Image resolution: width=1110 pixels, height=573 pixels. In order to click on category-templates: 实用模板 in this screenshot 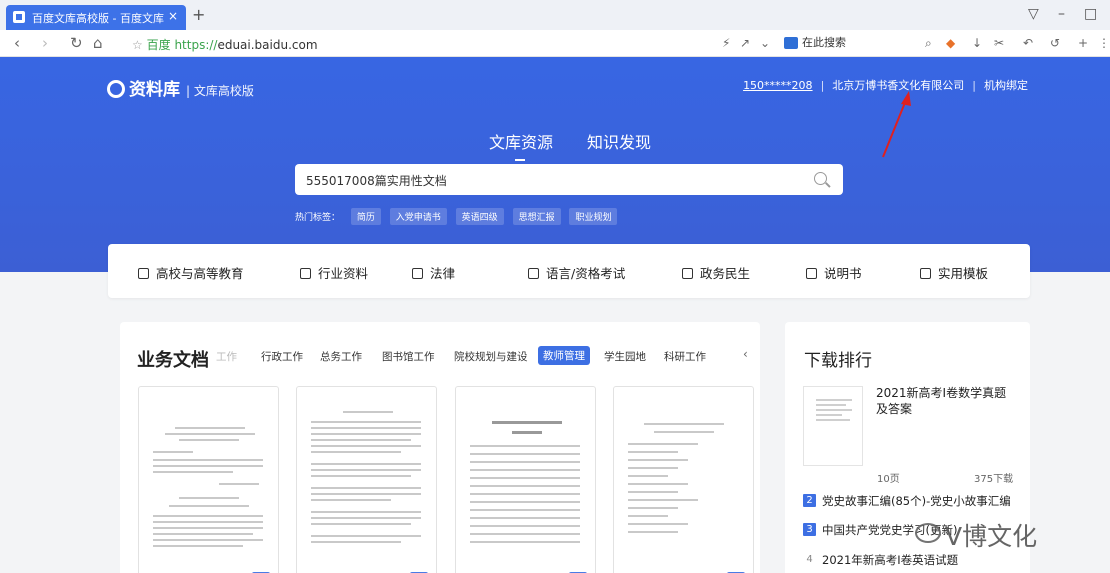, I will do `click(954, 272)`.